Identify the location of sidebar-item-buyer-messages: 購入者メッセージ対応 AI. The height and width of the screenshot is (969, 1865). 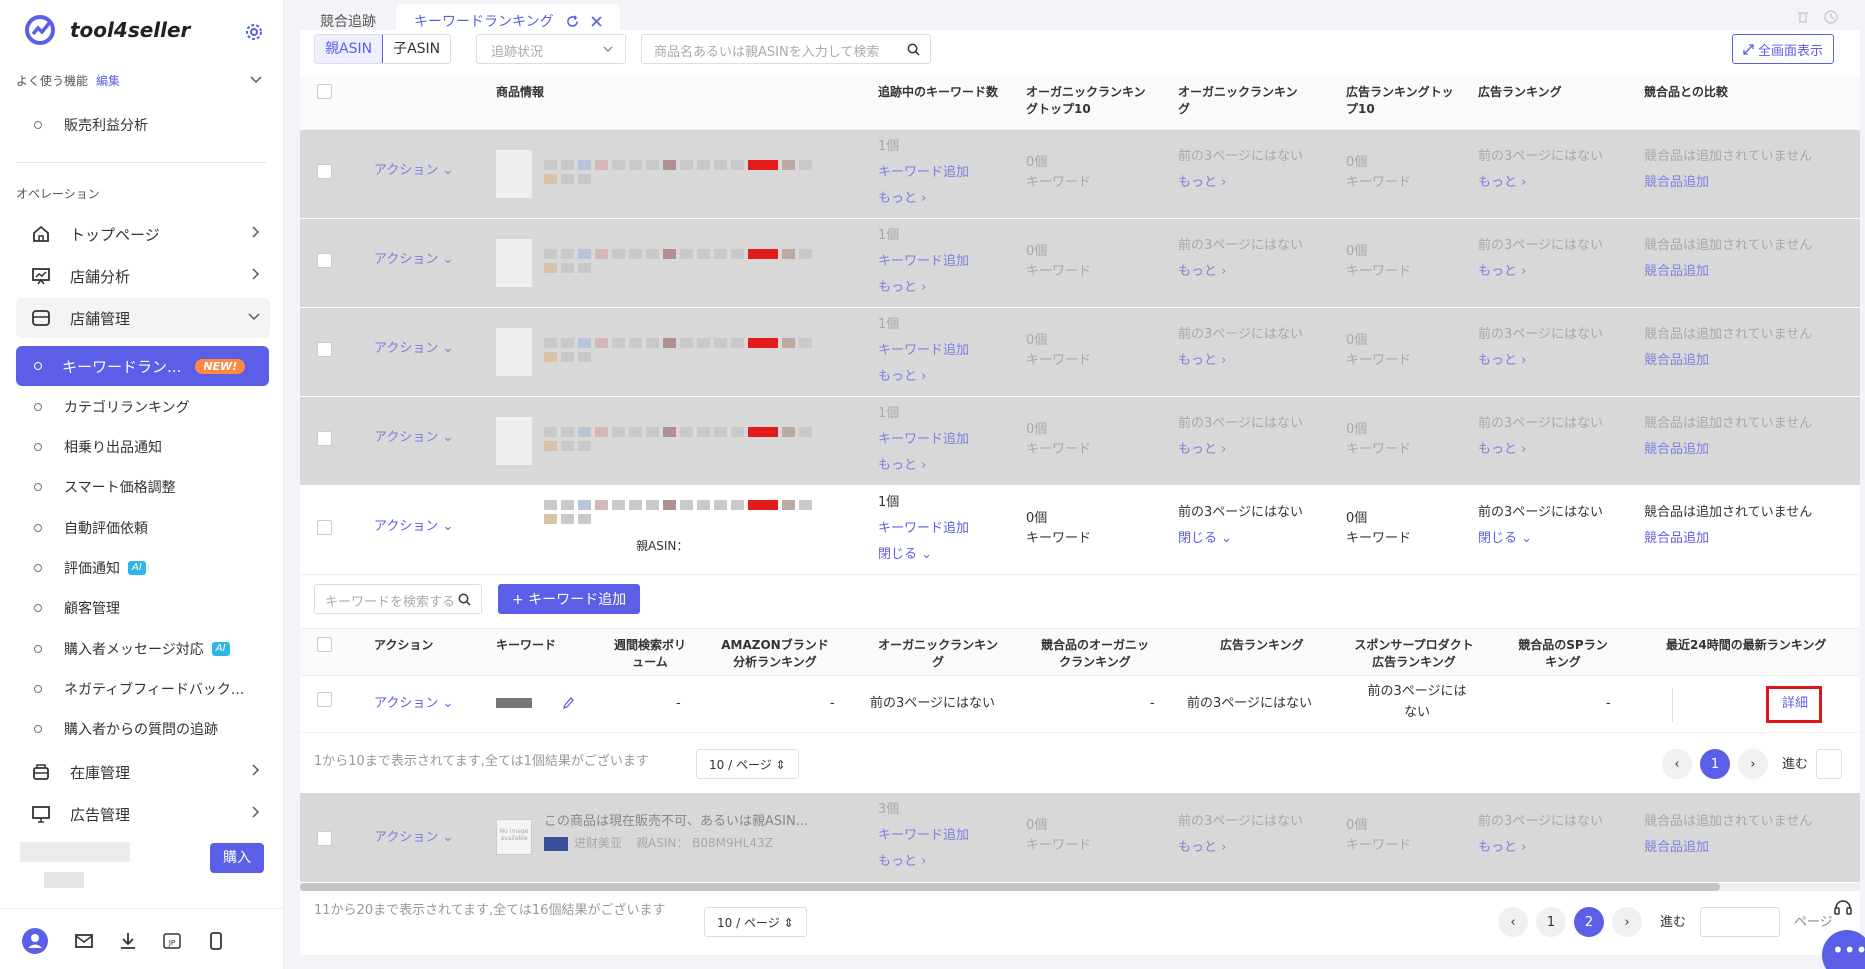
(132, 649).